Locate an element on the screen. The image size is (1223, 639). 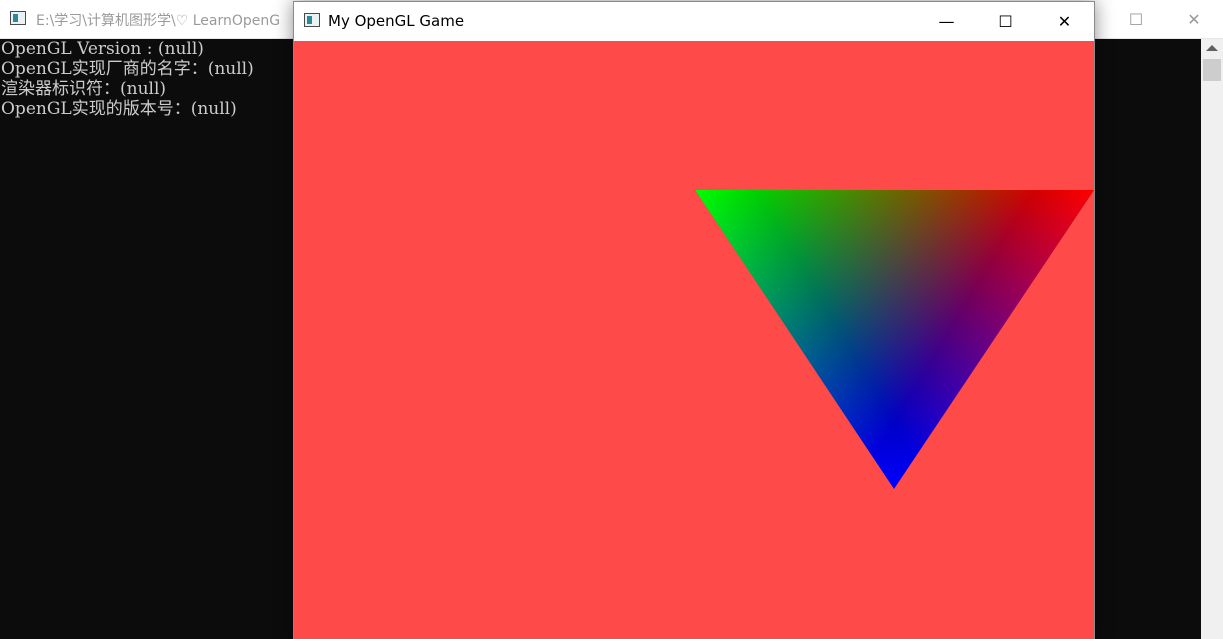
console-line: OpenGL实现厂商的名字：(null) is located at coordinates (127, 69).